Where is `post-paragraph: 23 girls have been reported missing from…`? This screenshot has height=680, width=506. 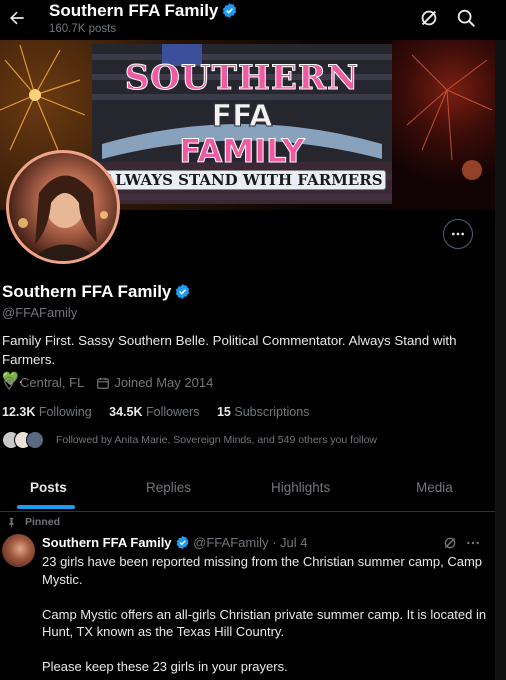
post-paragraph: 23 girls have been reported missing from… is located at coordinates (262, 570).